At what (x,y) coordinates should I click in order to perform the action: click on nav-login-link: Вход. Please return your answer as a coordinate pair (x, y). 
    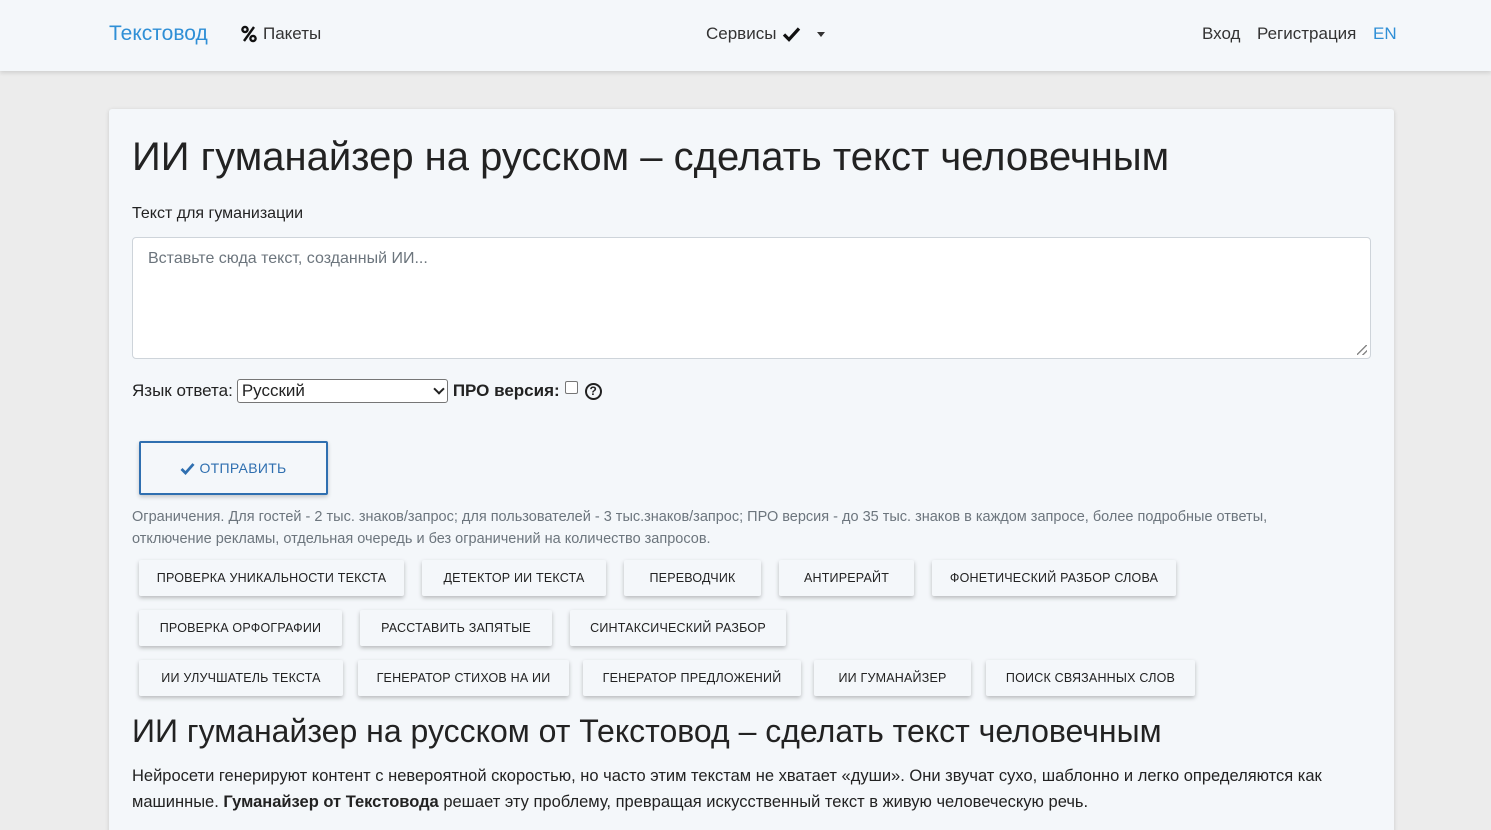
    Looking at the image, I should click on (1221, 34).